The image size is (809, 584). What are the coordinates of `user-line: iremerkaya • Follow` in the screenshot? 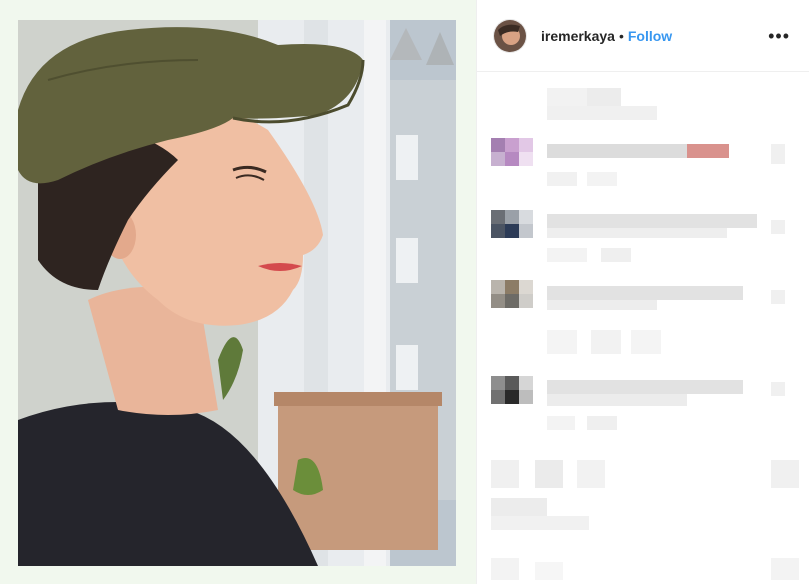 It's located at (606, 36).